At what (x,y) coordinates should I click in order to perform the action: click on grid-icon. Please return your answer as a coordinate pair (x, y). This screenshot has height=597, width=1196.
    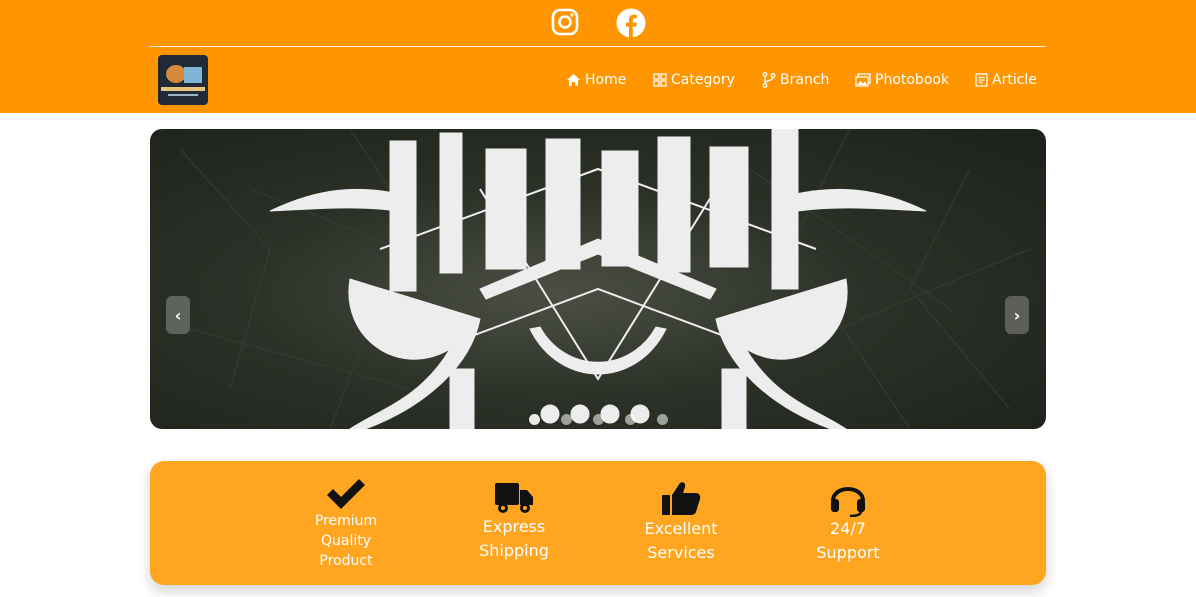
    Looking at the image, I should click on (660, 80).